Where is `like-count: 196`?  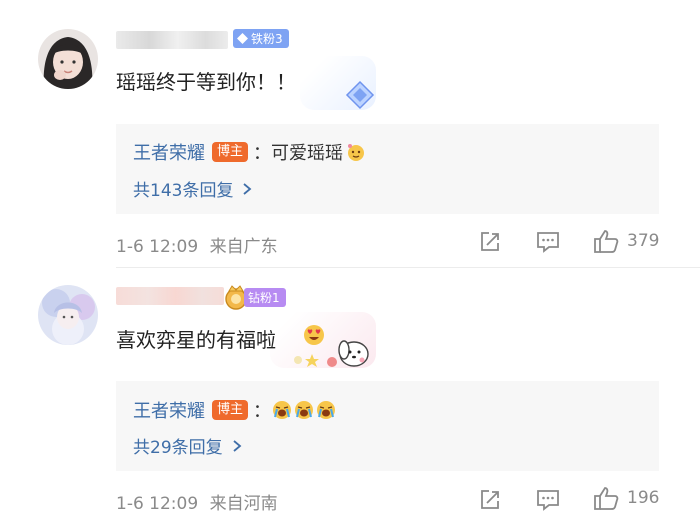
like-count: 196 is located at coordinates (643, 498).